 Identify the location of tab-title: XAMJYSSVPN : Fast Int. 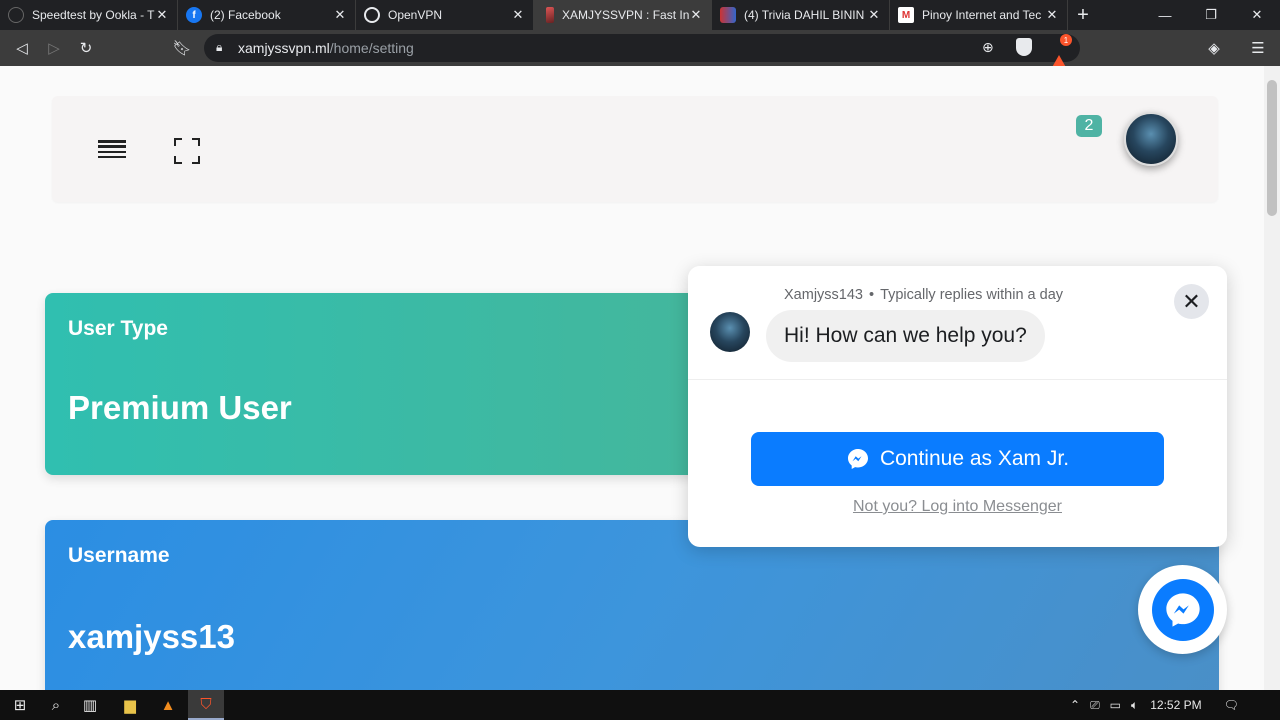
(625, 15).